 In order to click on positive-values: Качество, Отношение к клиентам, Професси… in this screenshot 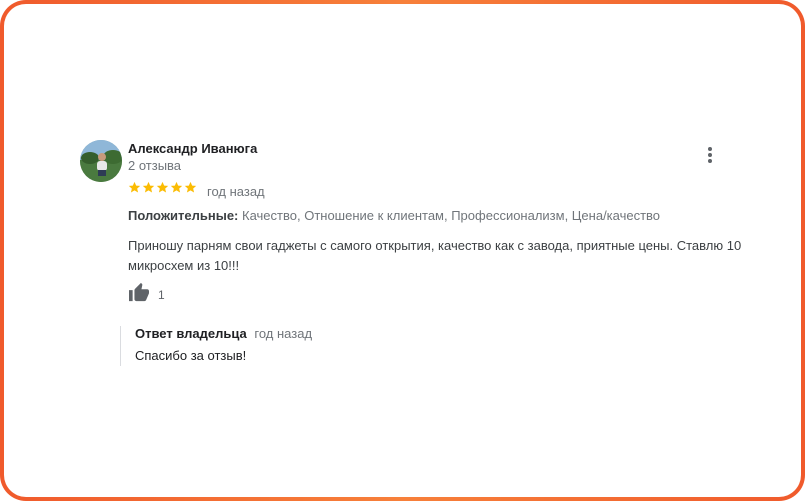, I will do `click(451, 215)`.